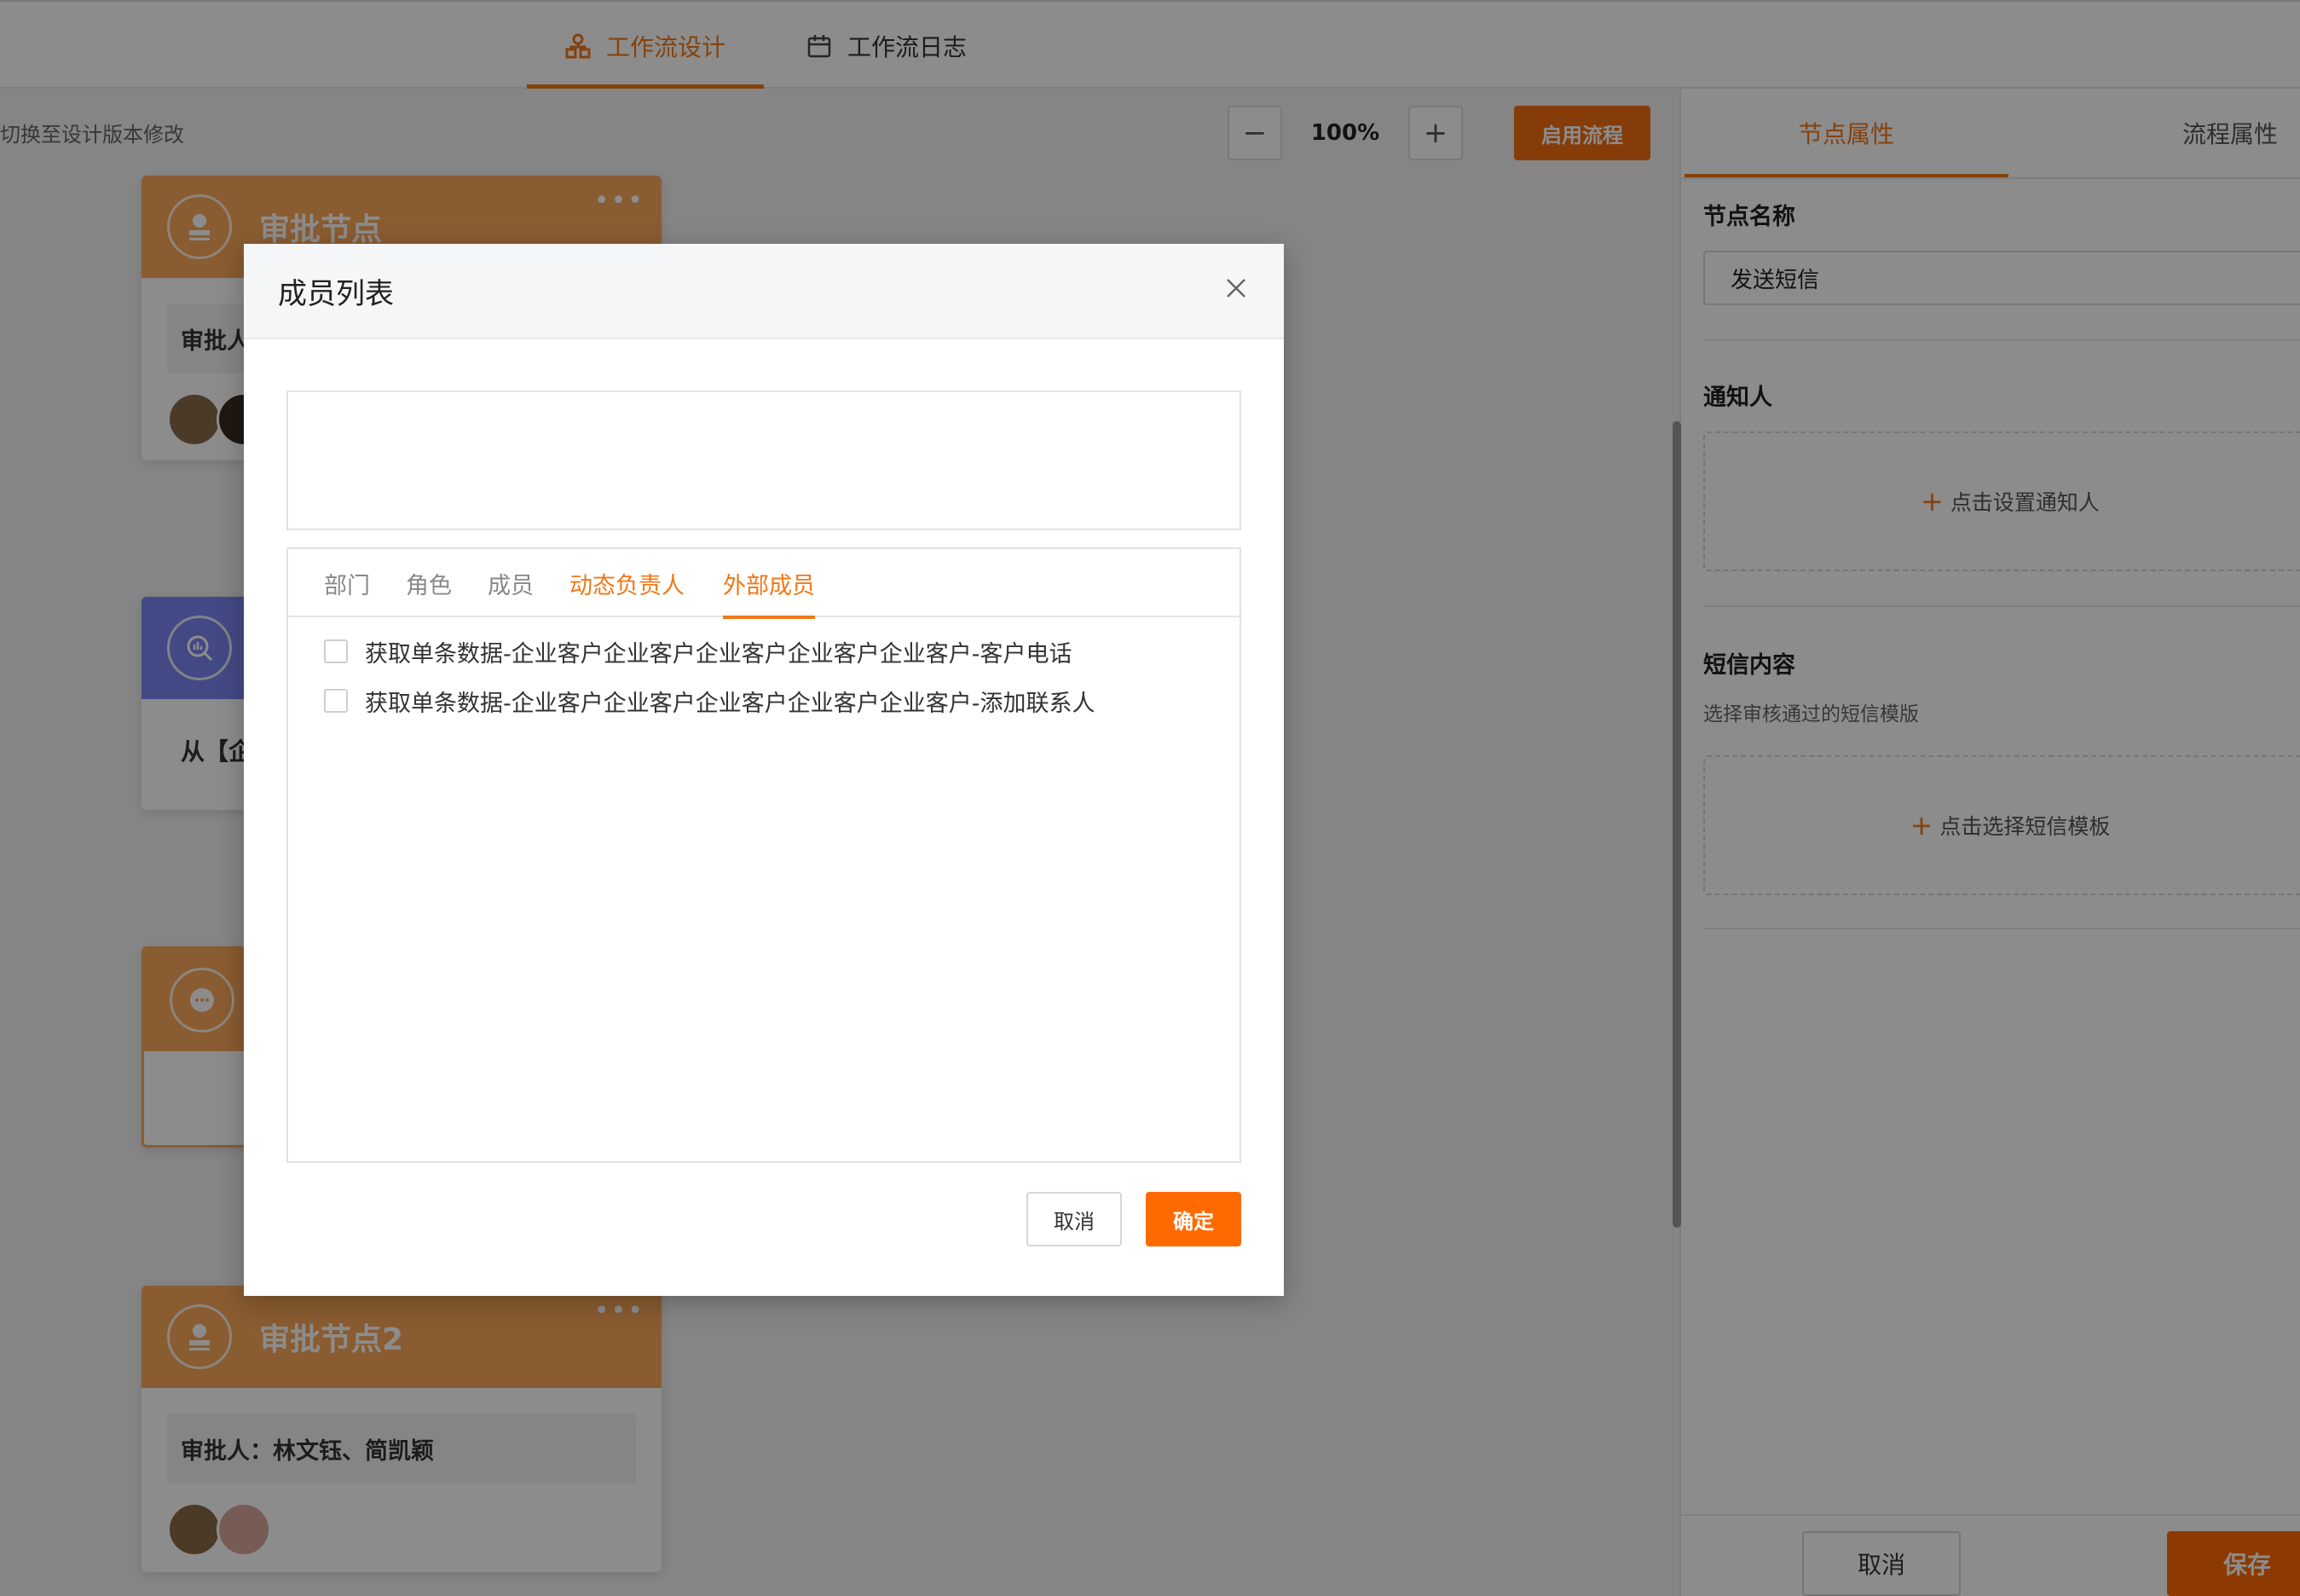  What do you see at coordinates (1193, 1219) in the screenshot?
I see `dialog-confirm-button: 确定` at bounding box center [1193, 1219].